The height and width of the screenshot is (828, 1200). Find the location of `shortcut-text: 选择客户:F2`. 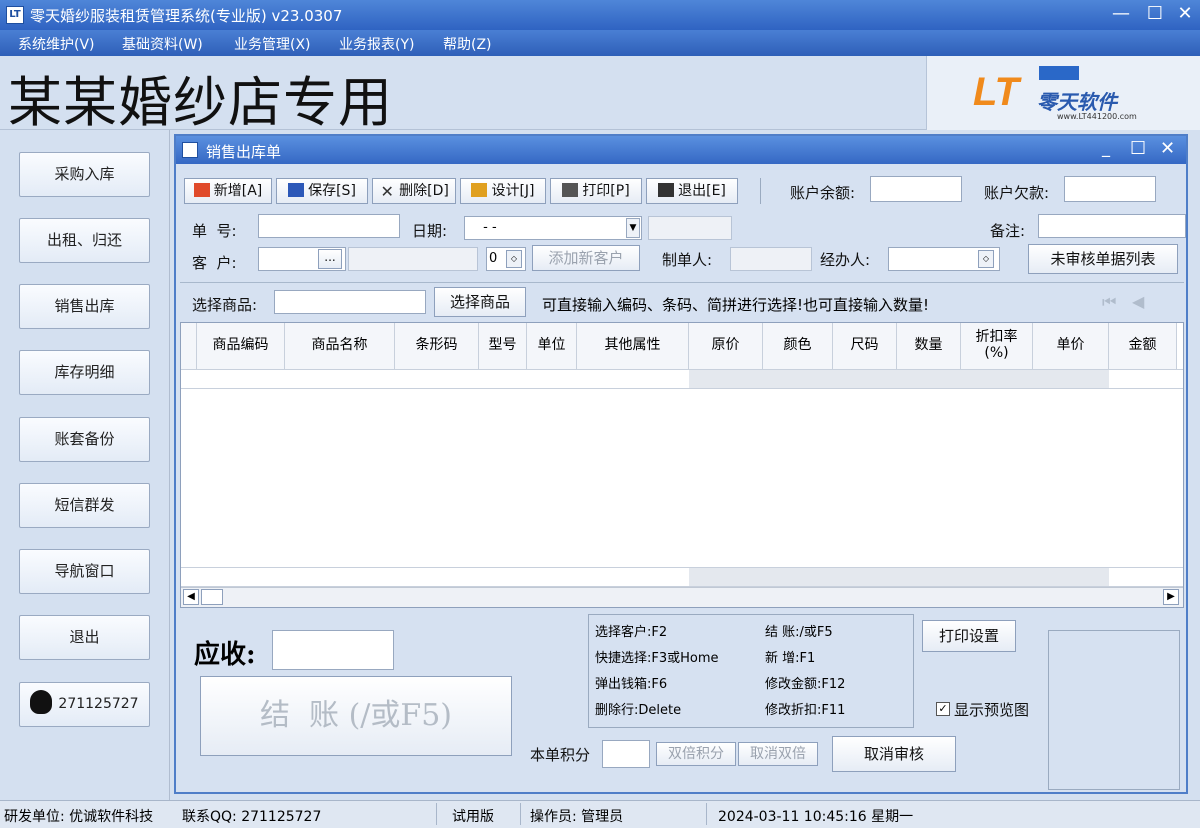

shortcut-text: 选择客户:F2 is located at coordinates (631, 632).